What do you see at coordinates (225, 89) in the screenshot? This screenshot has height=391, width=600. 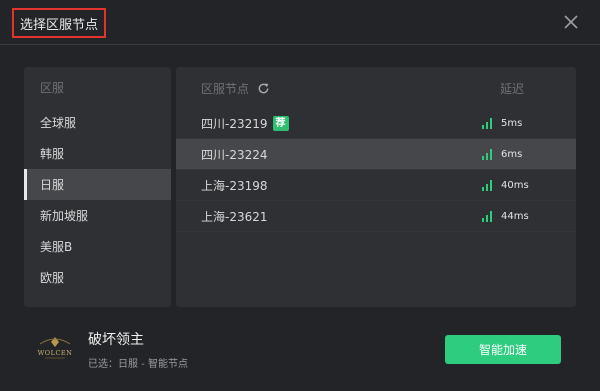 I see `node-header-label: 区服节点` at bounding box center [225, 89].